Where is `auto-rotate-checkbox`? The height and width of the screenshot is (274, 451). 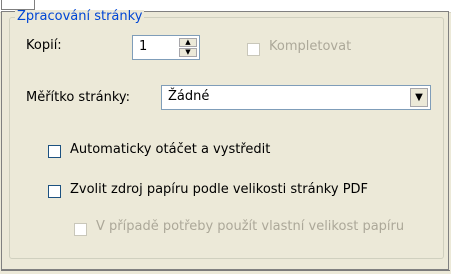
auto-rotate-checkbox is located at coordinates (54, 151).